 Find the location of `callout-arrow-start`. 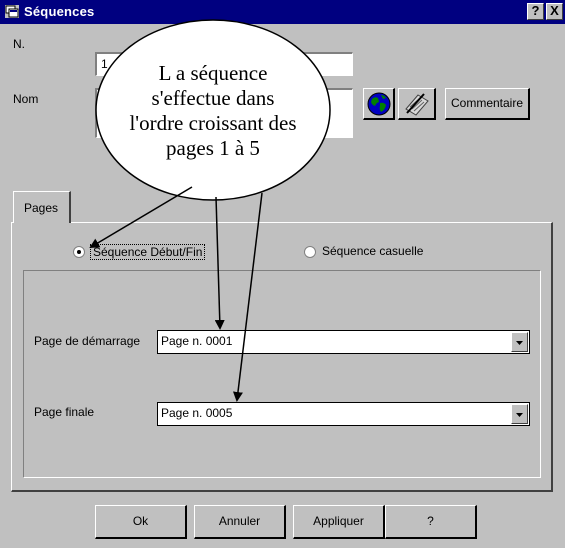

callout-arrow-start is located at coordinates (219, 263).